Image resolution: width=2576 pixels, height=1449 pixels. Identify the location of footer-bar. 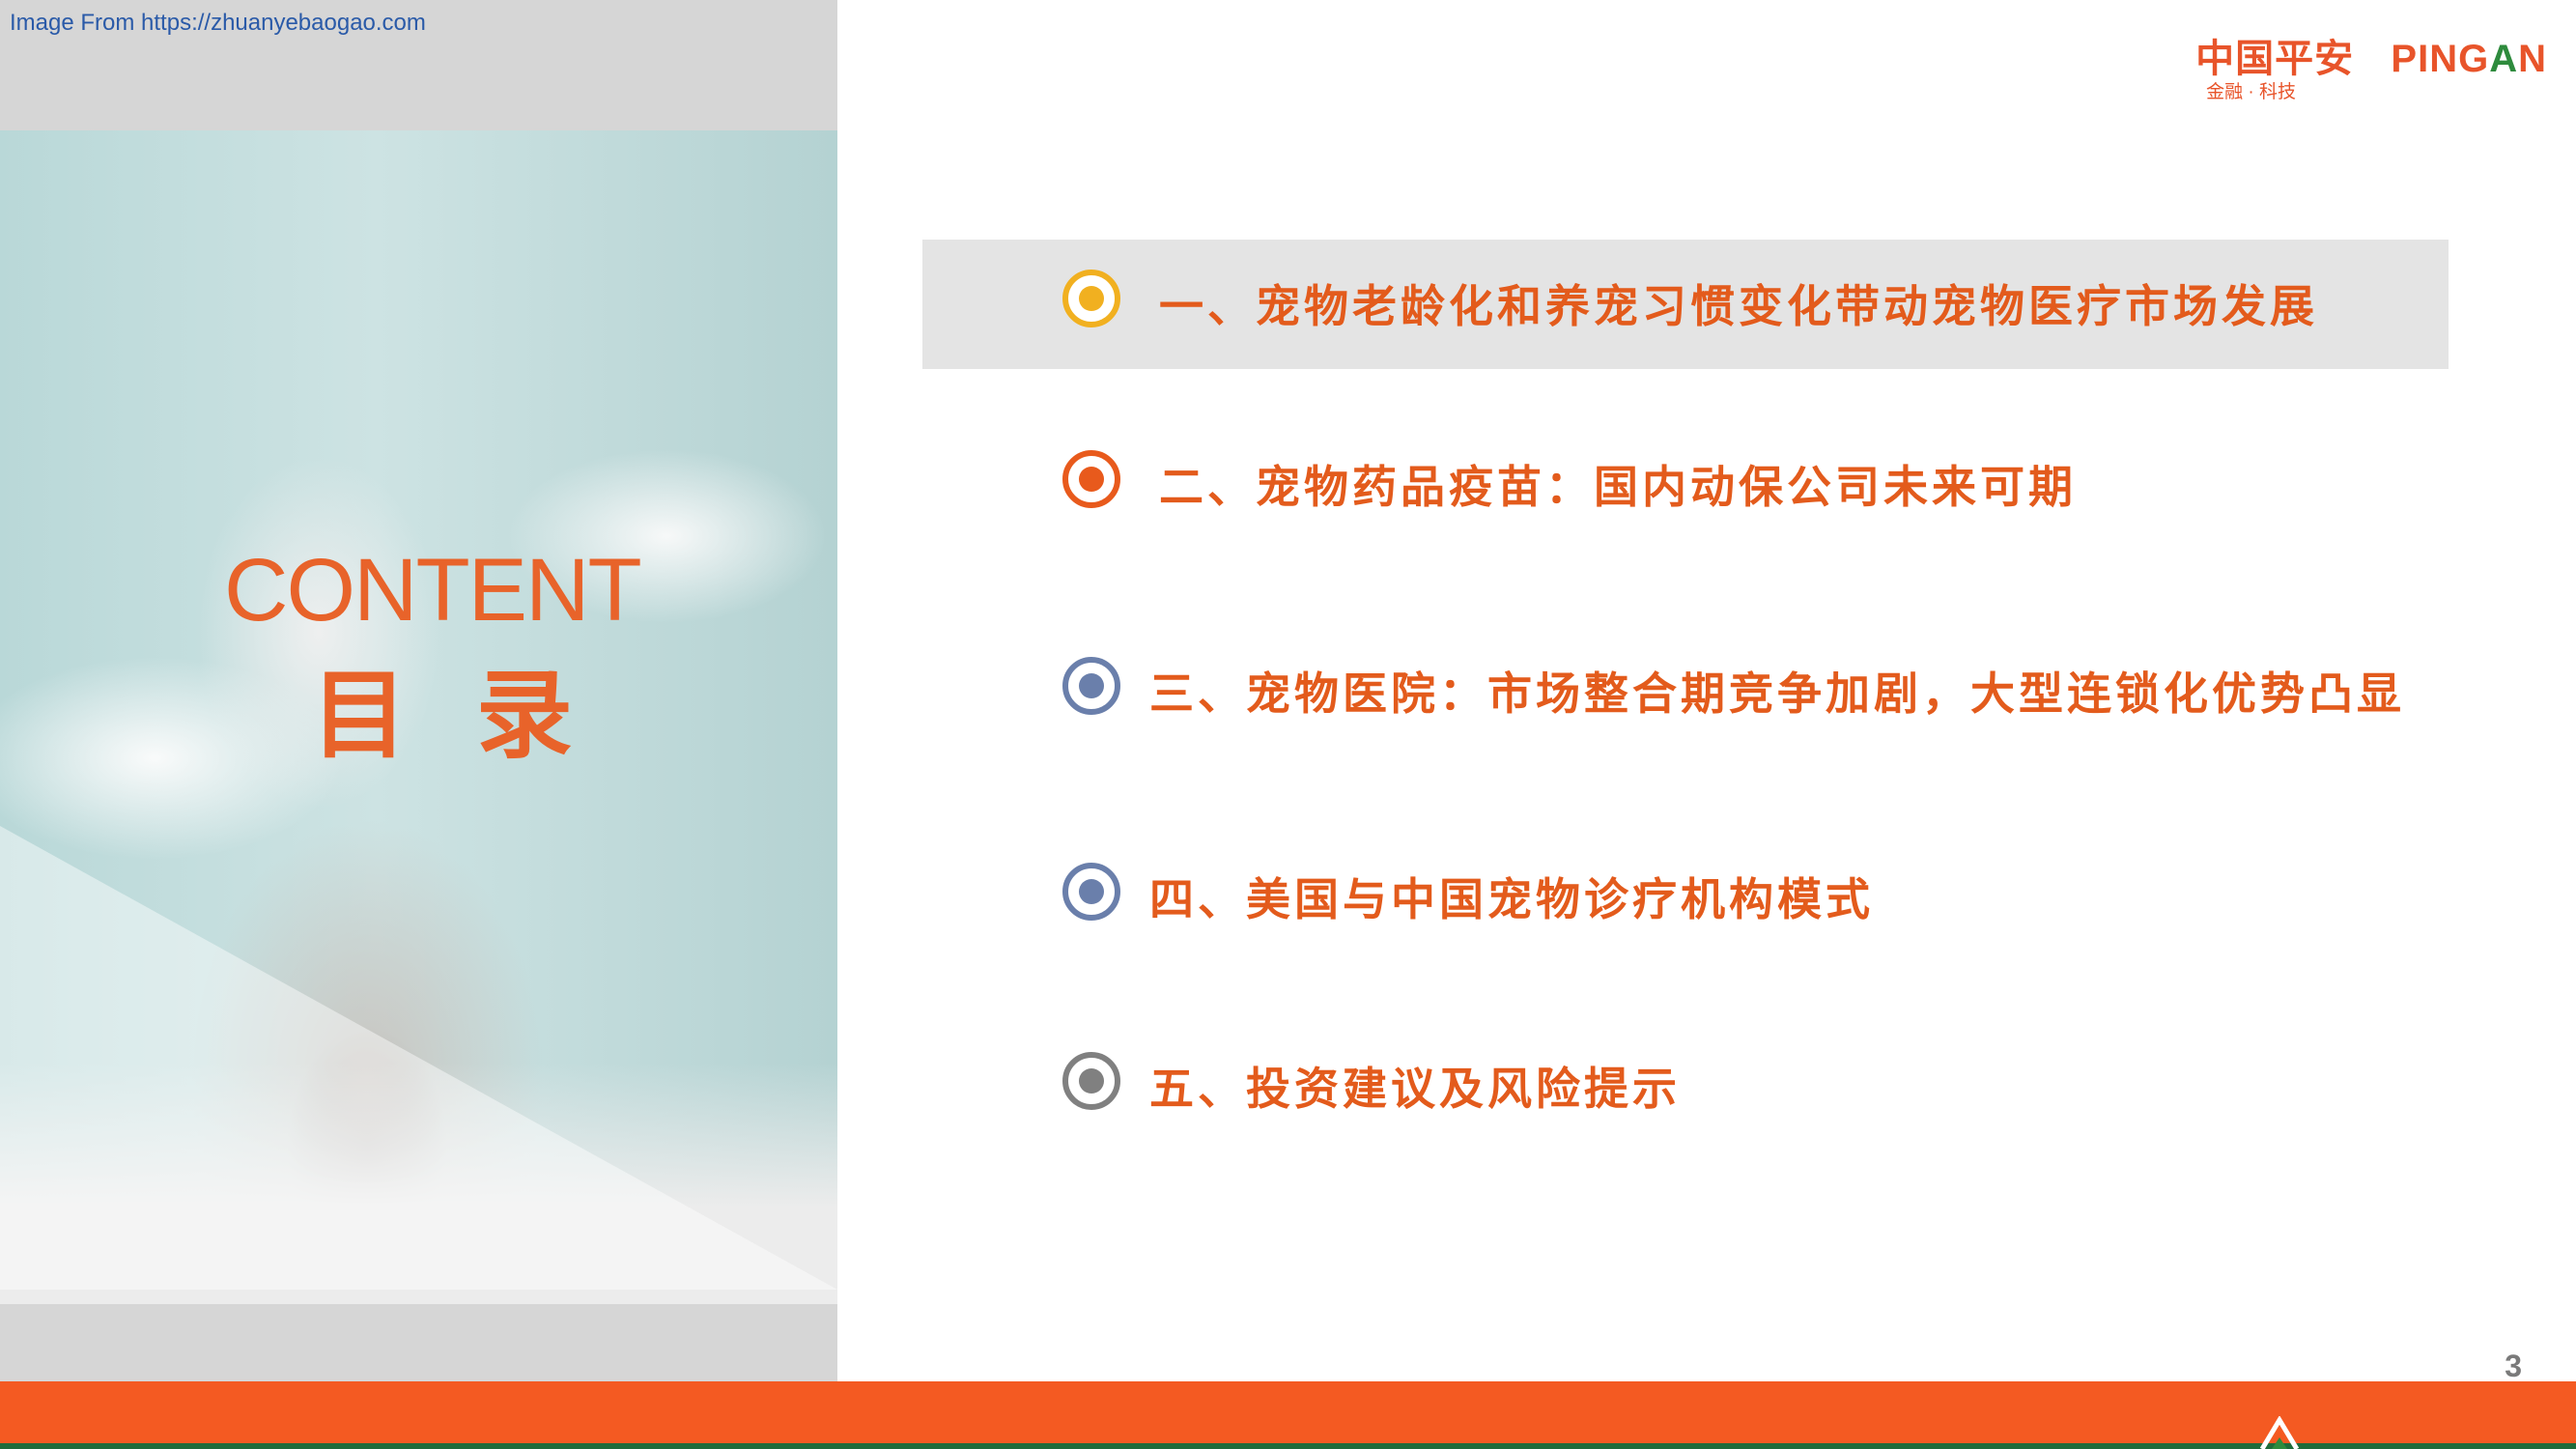
(1288, 1412).